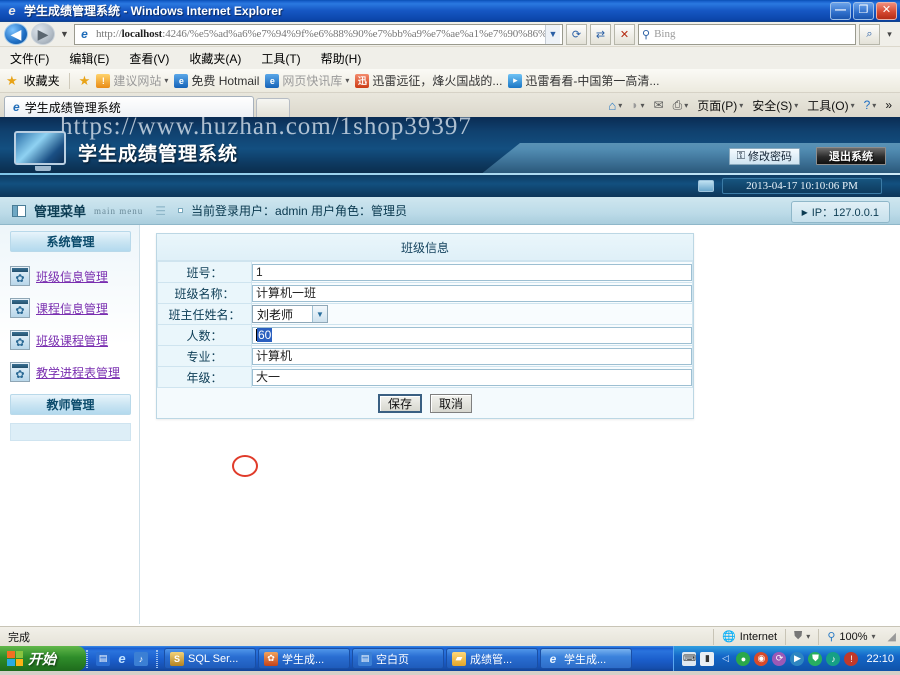  I want to click on mail-button: ✉, so click(659, 105).